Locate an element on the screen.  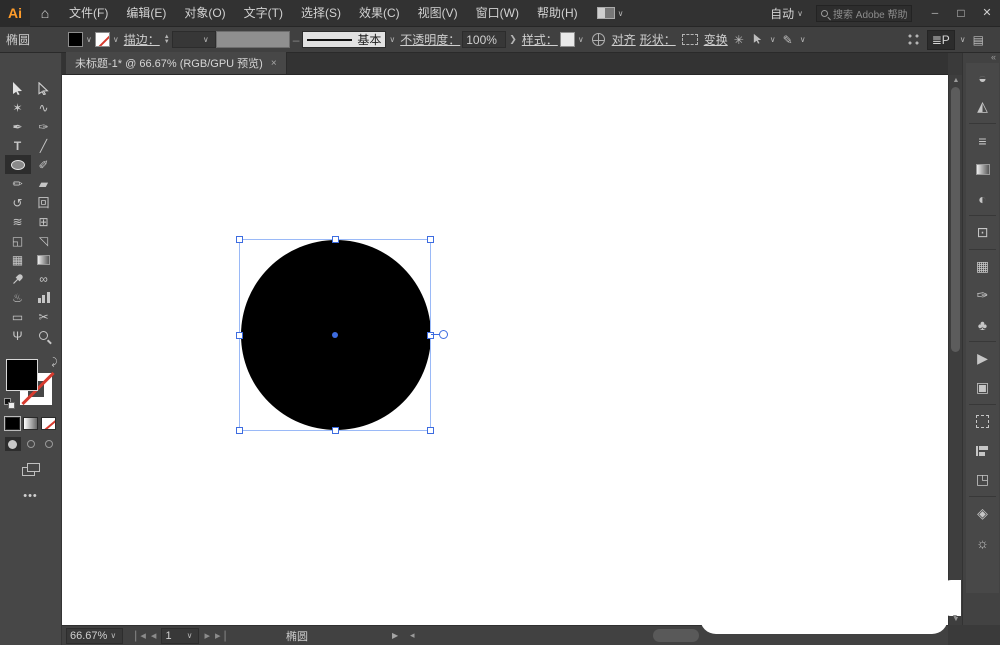
gradient-panel-icon is located at coordinates (982, 169).